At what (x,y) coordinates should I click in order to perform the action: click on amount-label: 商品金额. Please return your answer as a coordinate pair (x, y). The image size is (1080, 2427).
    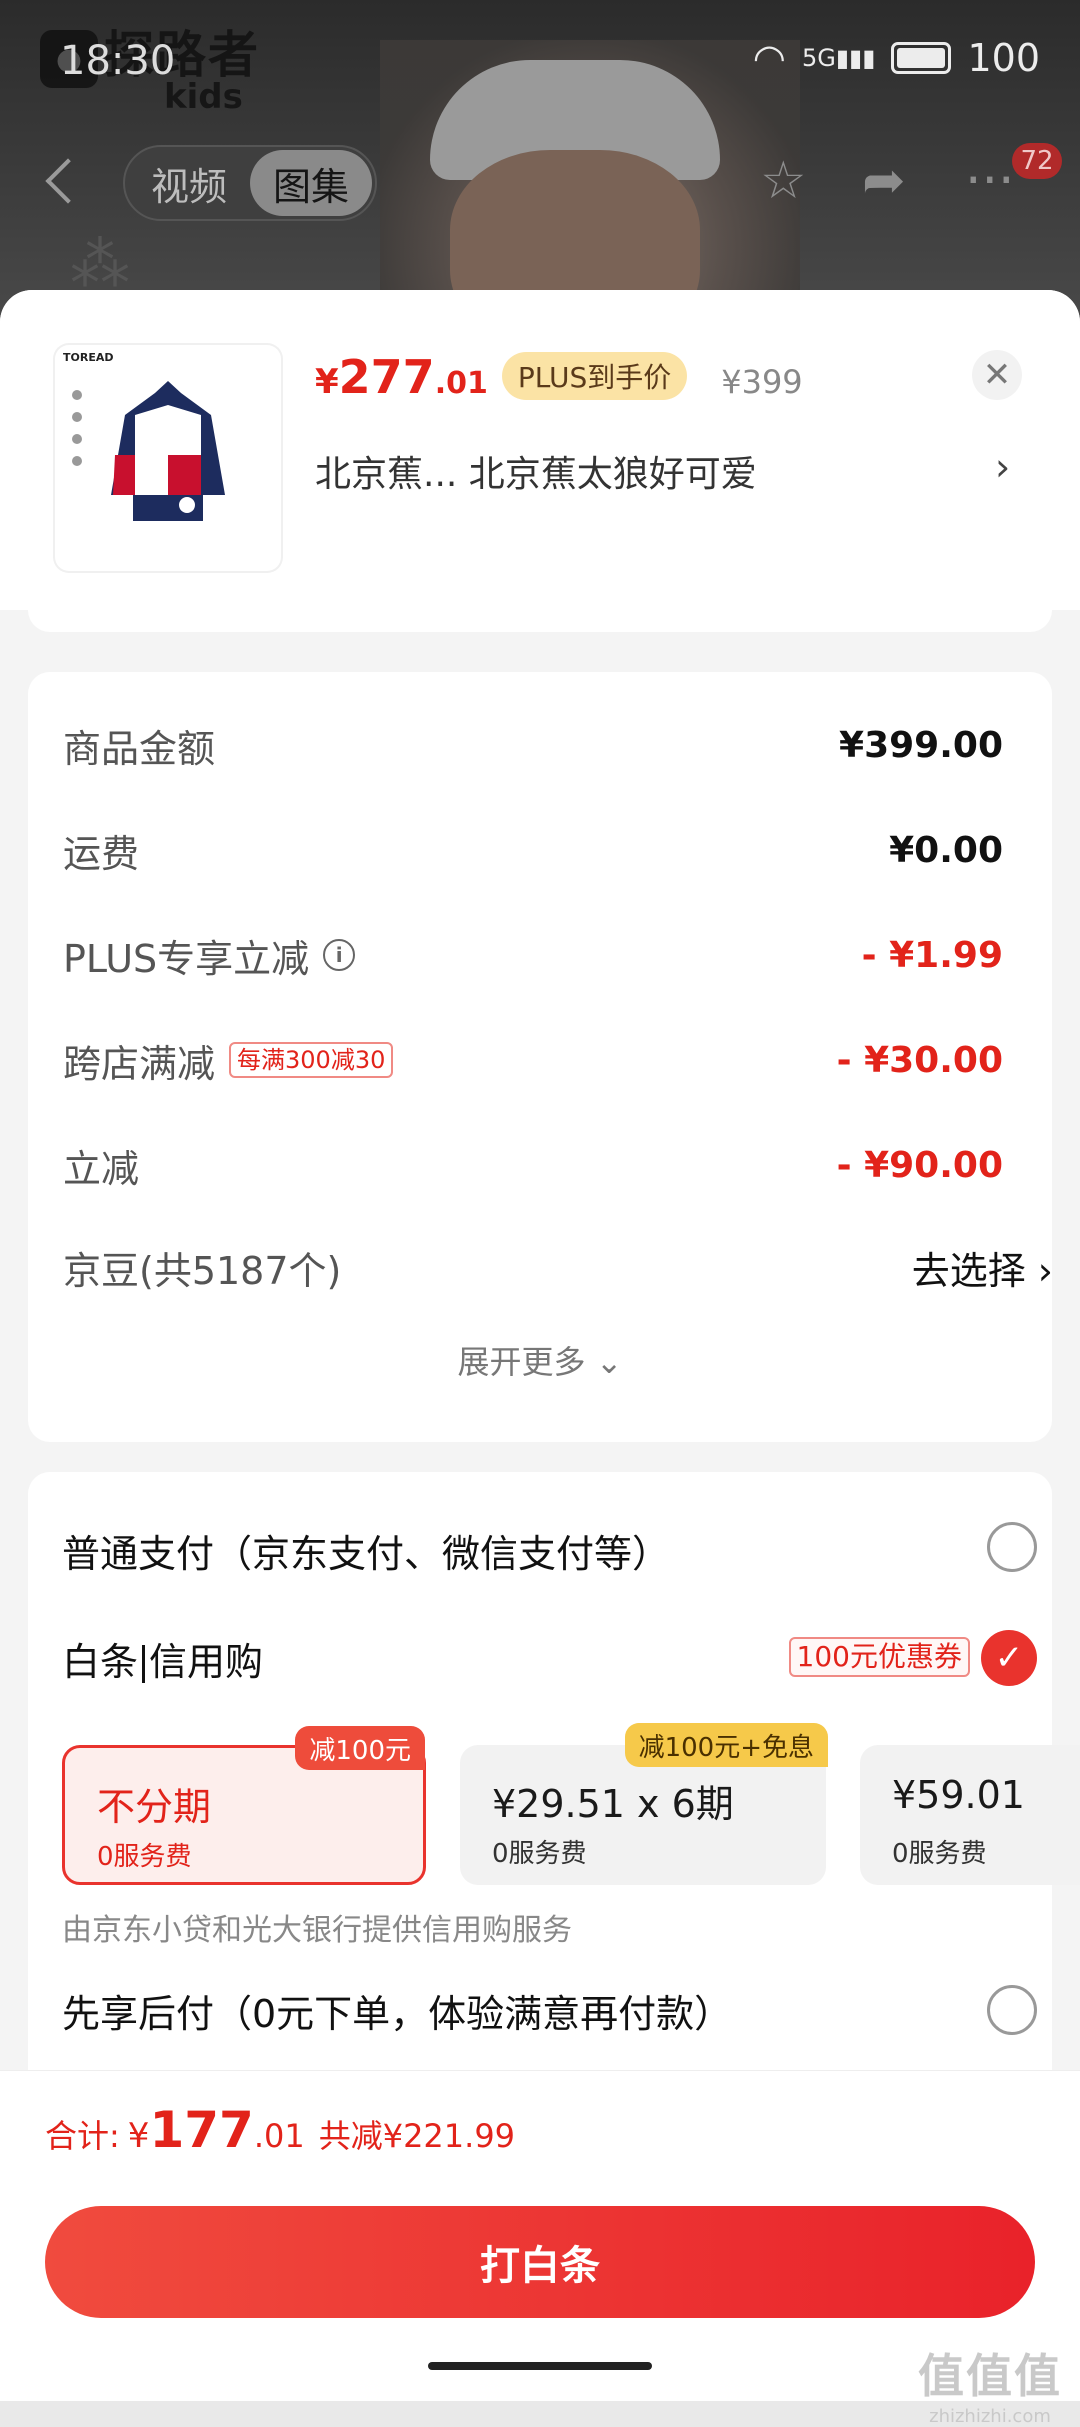
    Looking at the image, I should click on (139, 748).